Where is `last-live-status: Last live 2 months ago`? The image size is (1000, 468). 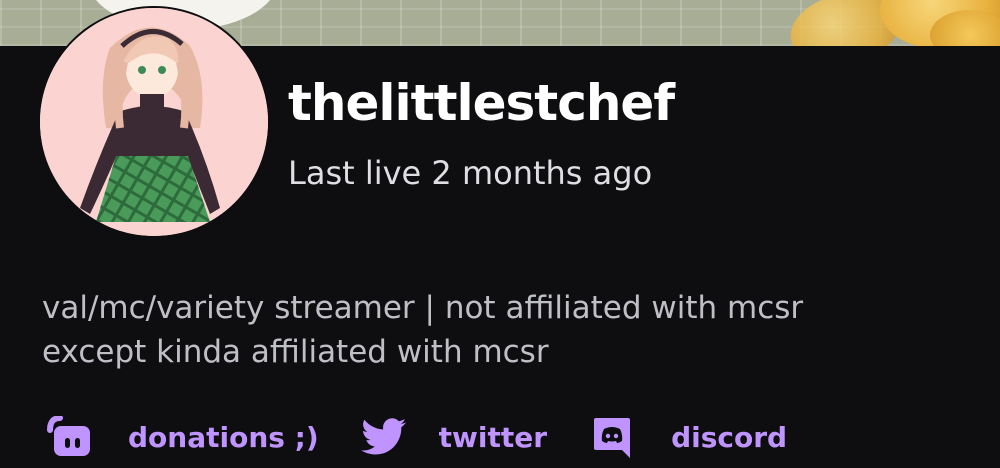
last-live-status: Last live 2 months ago is located at coordinates (470, 173).